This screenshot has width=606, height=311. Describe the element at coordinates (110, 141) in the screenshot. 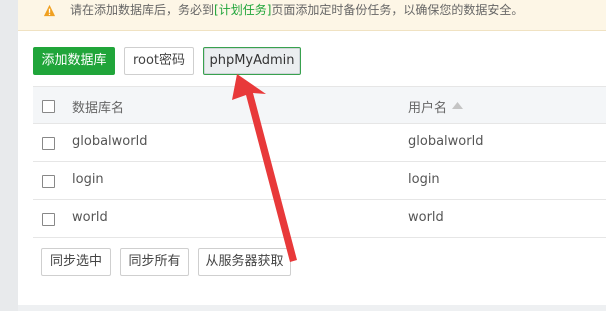

I see `database-name: globalworld` at that location.